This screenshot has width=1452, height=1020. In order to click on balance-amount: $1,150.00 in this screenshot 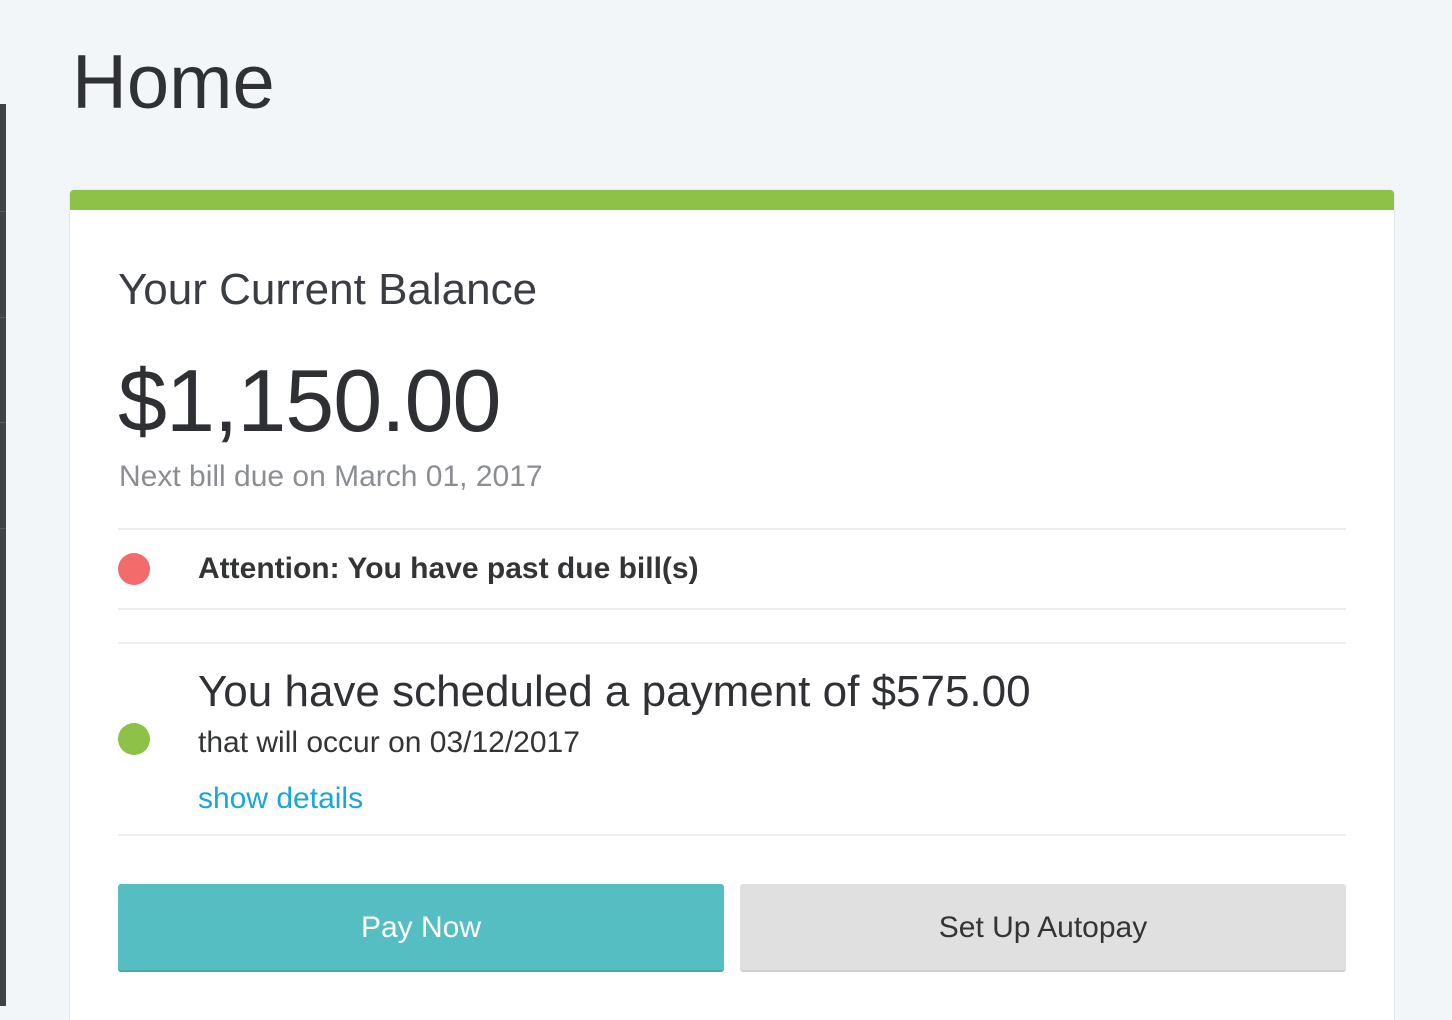, I will do `click(309, 400)`.